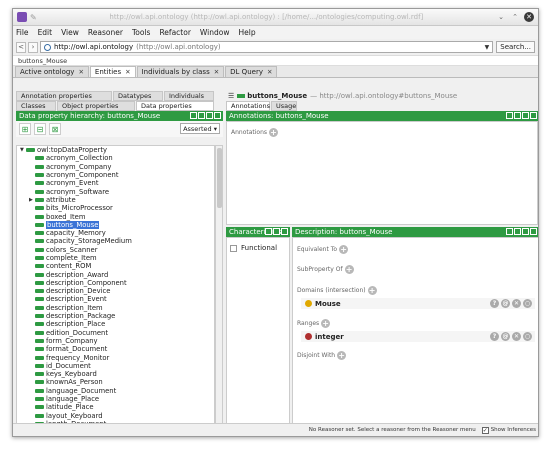 The image size is (550, 449). I want to click on menu-help: Help, so click(246, 32).